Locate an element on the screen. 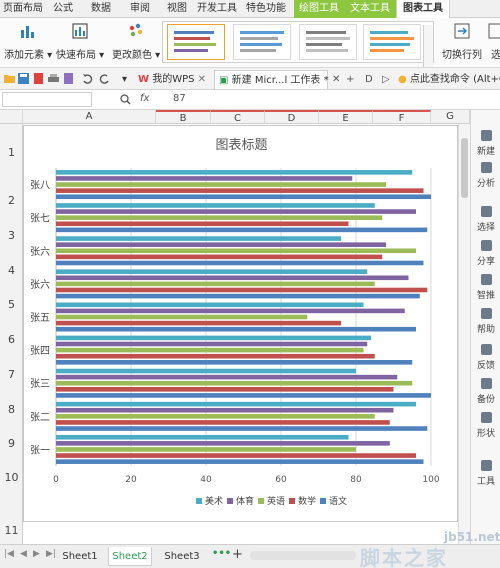 This screenshot has height=568, width=500. column-header: A is located at coordinates (89, 117).